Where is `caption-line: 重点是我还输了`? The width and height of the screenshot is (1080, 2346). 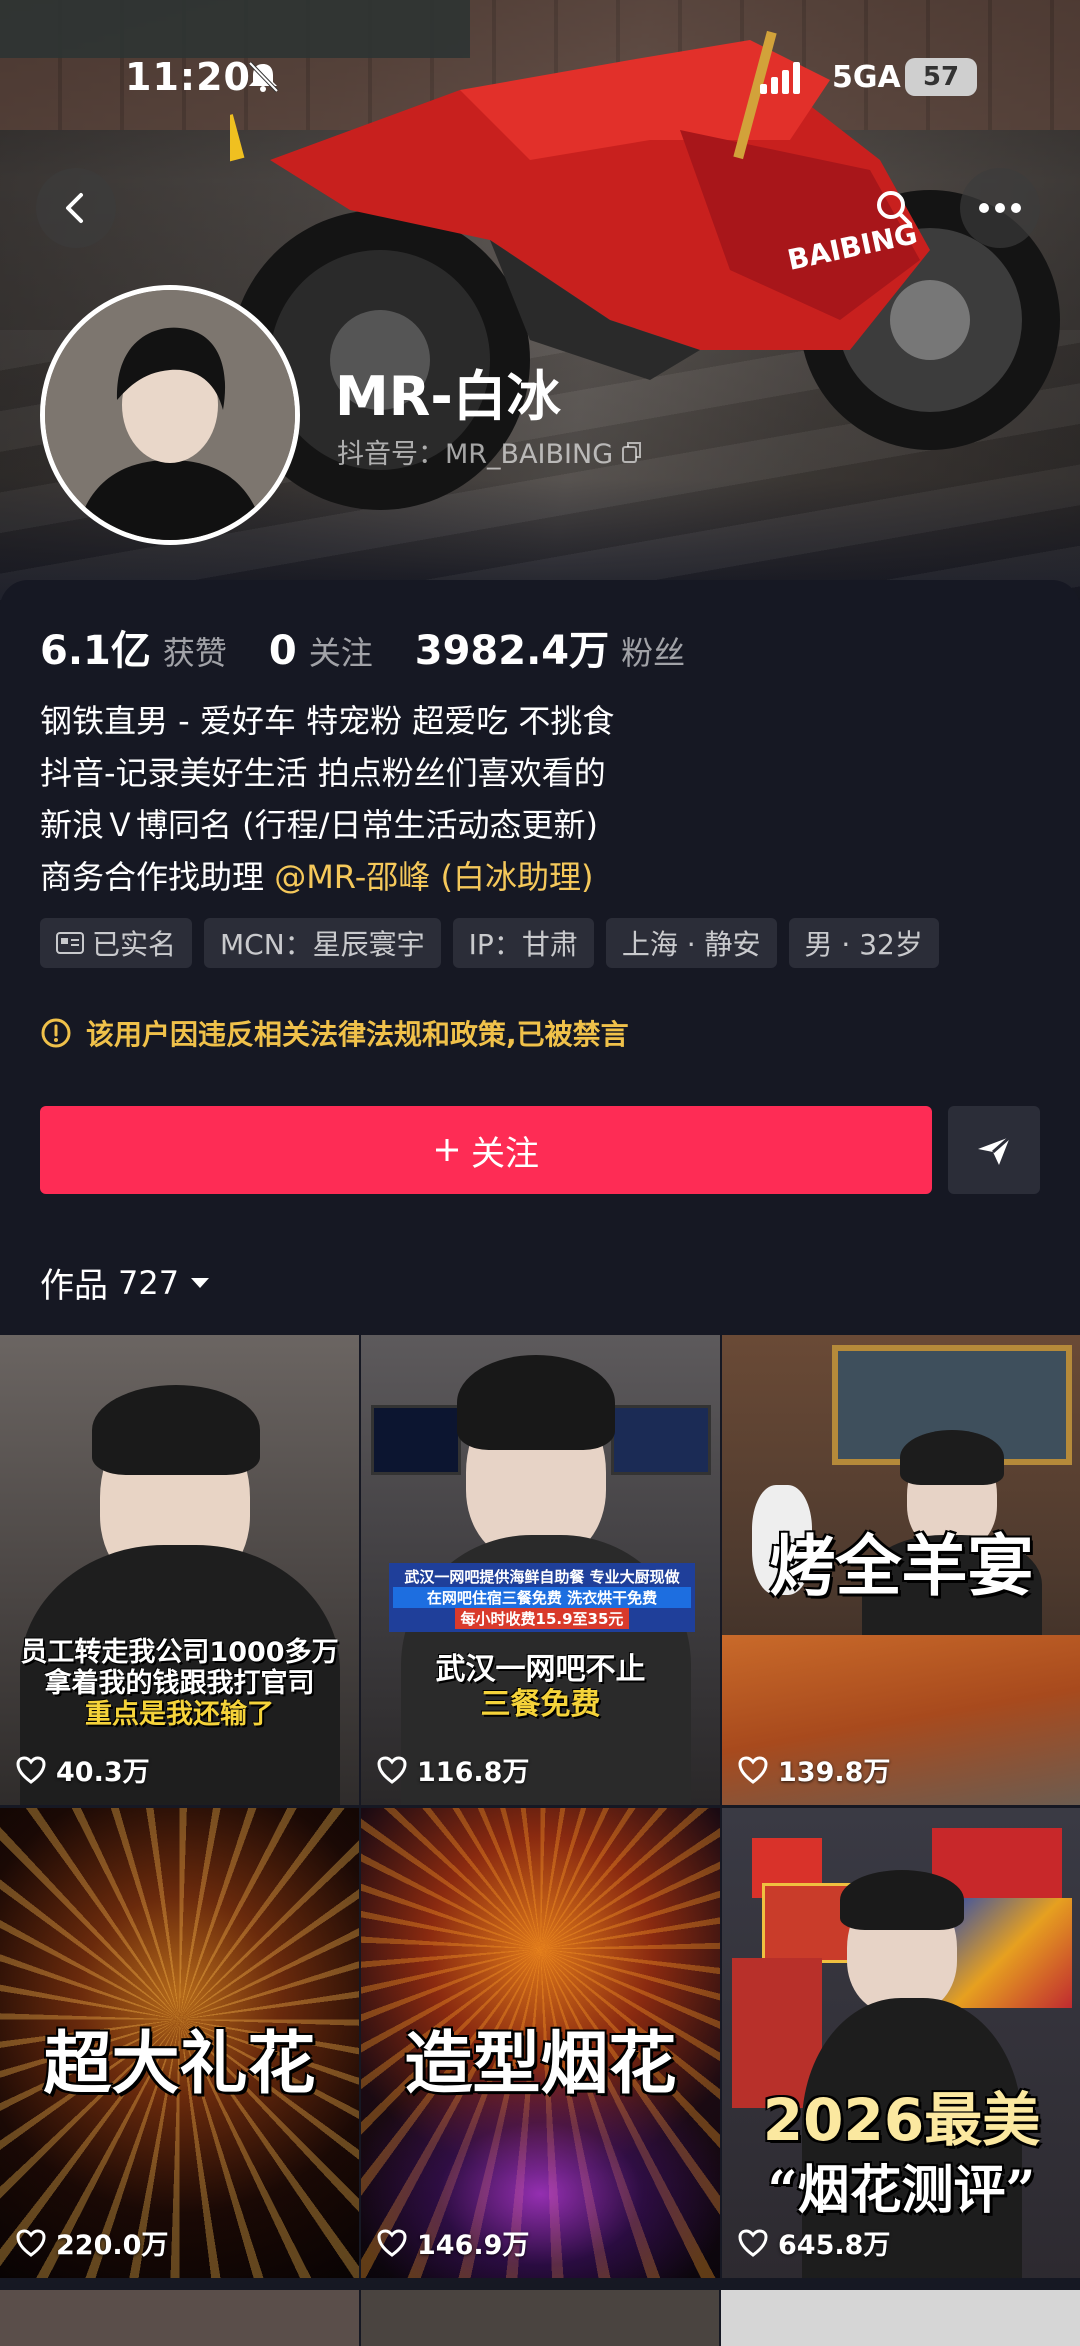
caption-line: 重点是我还输了 is located at coordinates (179, 1715).